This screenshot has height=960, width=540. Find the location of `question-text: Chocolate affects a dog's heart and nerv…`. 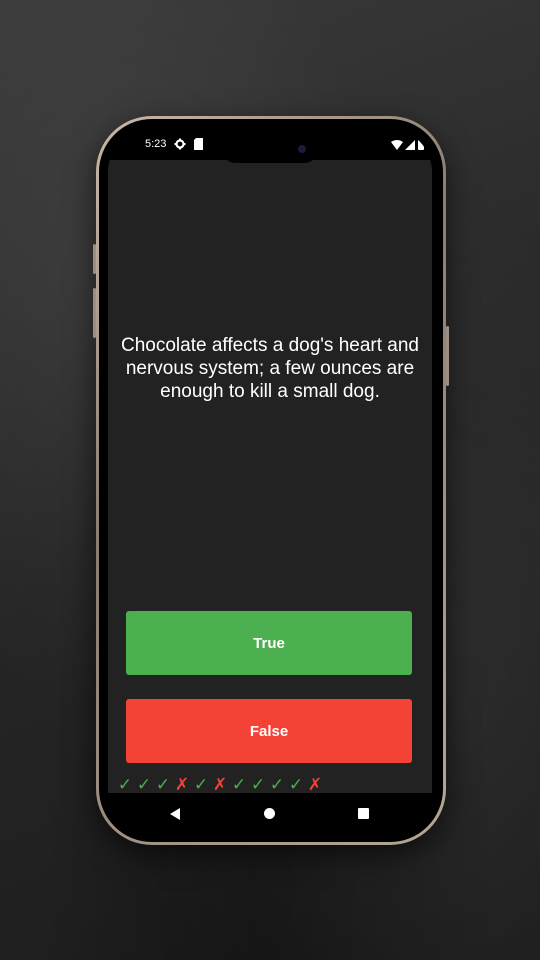

question-text: Chocolate affects a dog's heart and nerv… is located at coordinates (270, 368).